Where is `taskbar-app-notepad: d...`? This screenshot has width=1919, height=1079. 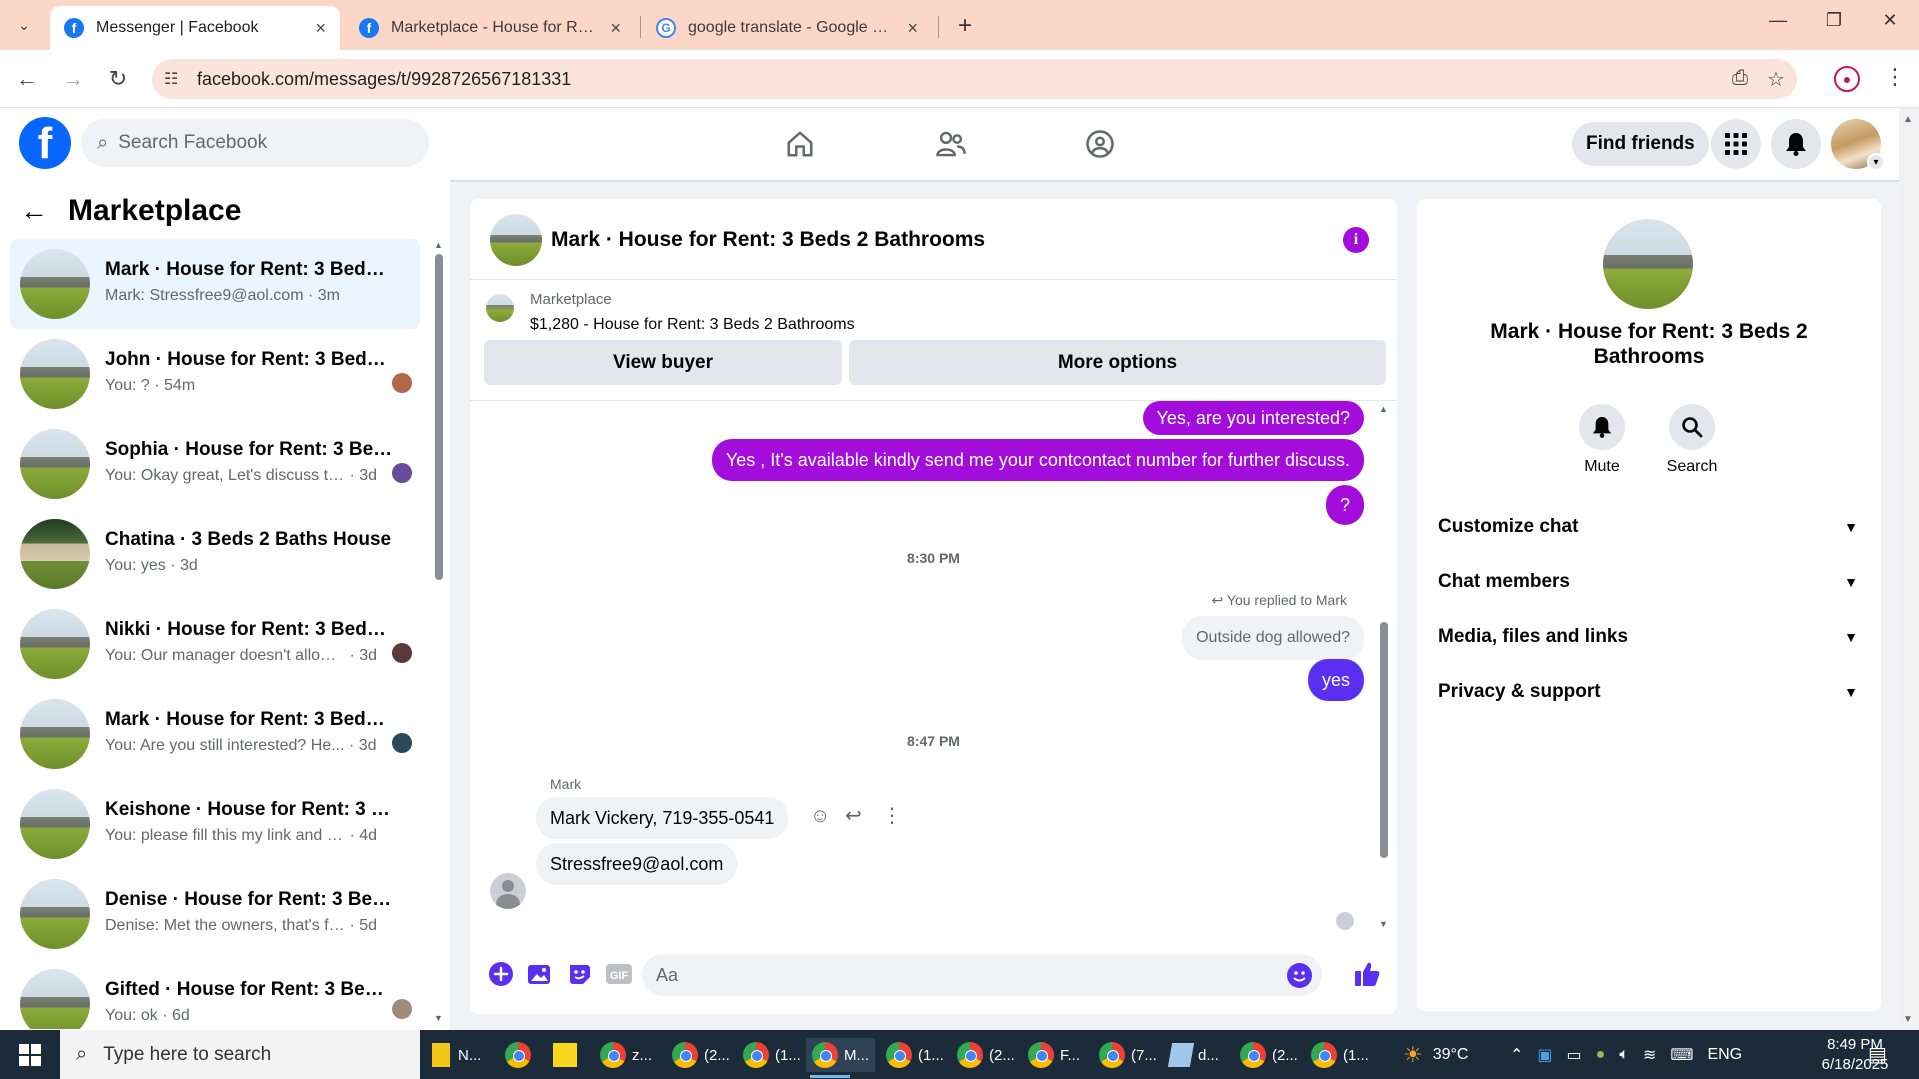 taskbar-app-notepad: d... is located at coordinates (1193, 1055).